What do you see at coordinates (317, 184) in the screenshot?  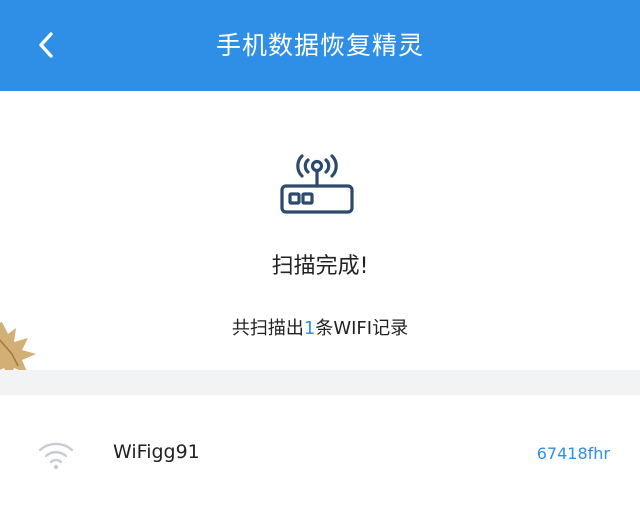 I see `wifi-router-icon` at bounding box center [317, 184].